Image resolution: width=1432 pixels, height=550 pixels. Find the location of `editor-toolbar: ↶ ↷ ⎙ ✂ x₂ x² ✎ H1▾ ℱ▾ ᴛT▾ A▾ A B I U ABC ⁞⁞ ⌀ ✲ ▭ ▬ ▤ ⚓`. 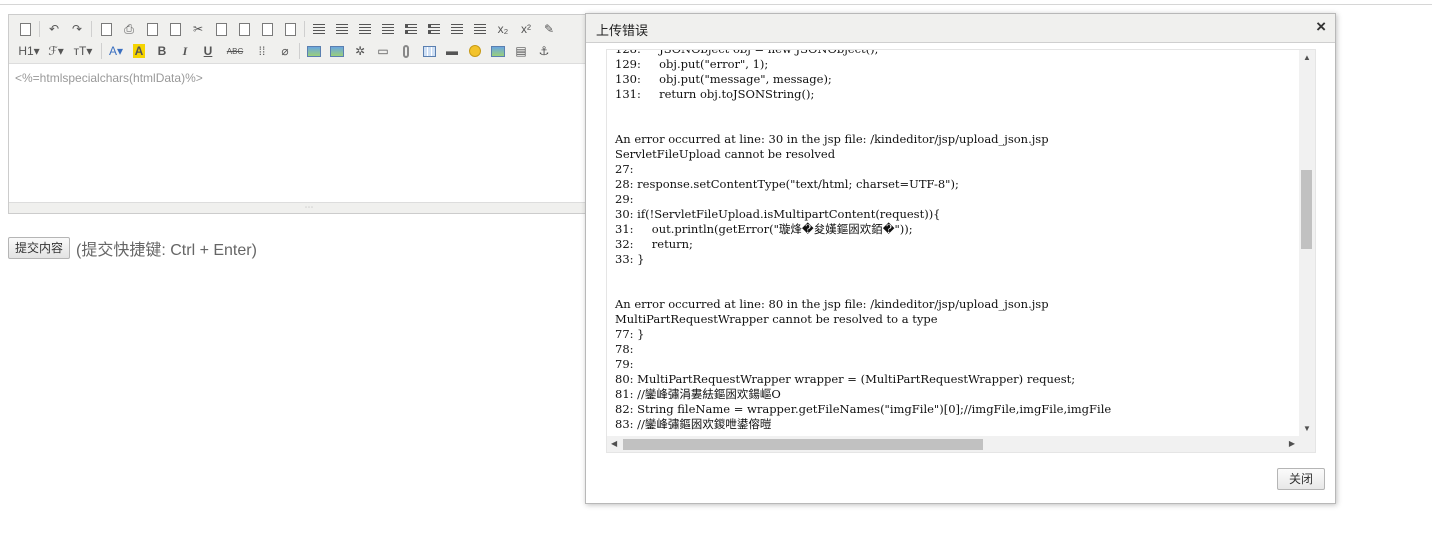

editor-toolbar: ↶ ↷ ⎙ ✂ x₂ x² ✎ H1▾ ℱ▾ ᴛT▾ A▾ A B I U ABC ⁞⁞ ⌀ ✲ ▭ ▬ ▤ ⚓ is located at coordinates (309, 39).